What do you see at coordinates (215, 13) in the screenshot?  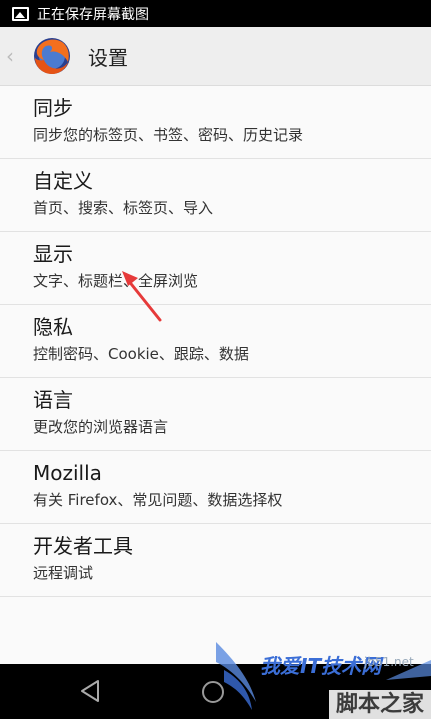 I see `status-bar: 正在保存屏幕截图` at bounding box center [215, 13].